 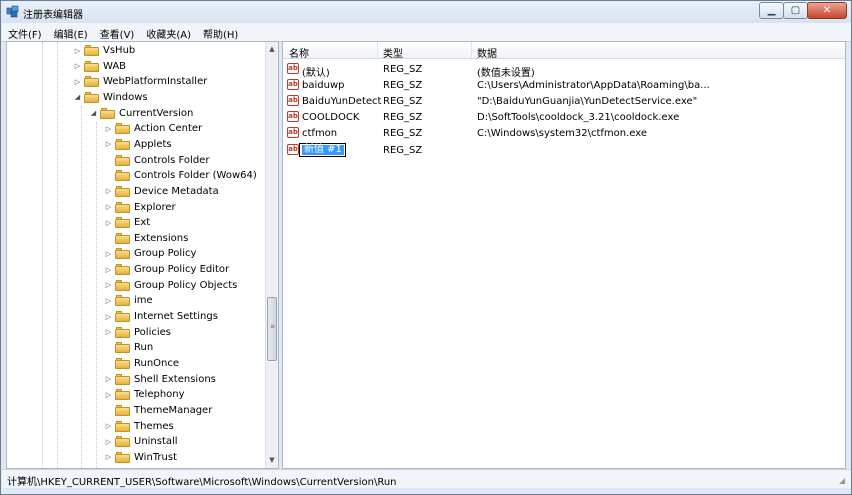 I want to click on title-bar: 注册表编辑器 ▁ ▢ ✕, so click(x=426, y=12).